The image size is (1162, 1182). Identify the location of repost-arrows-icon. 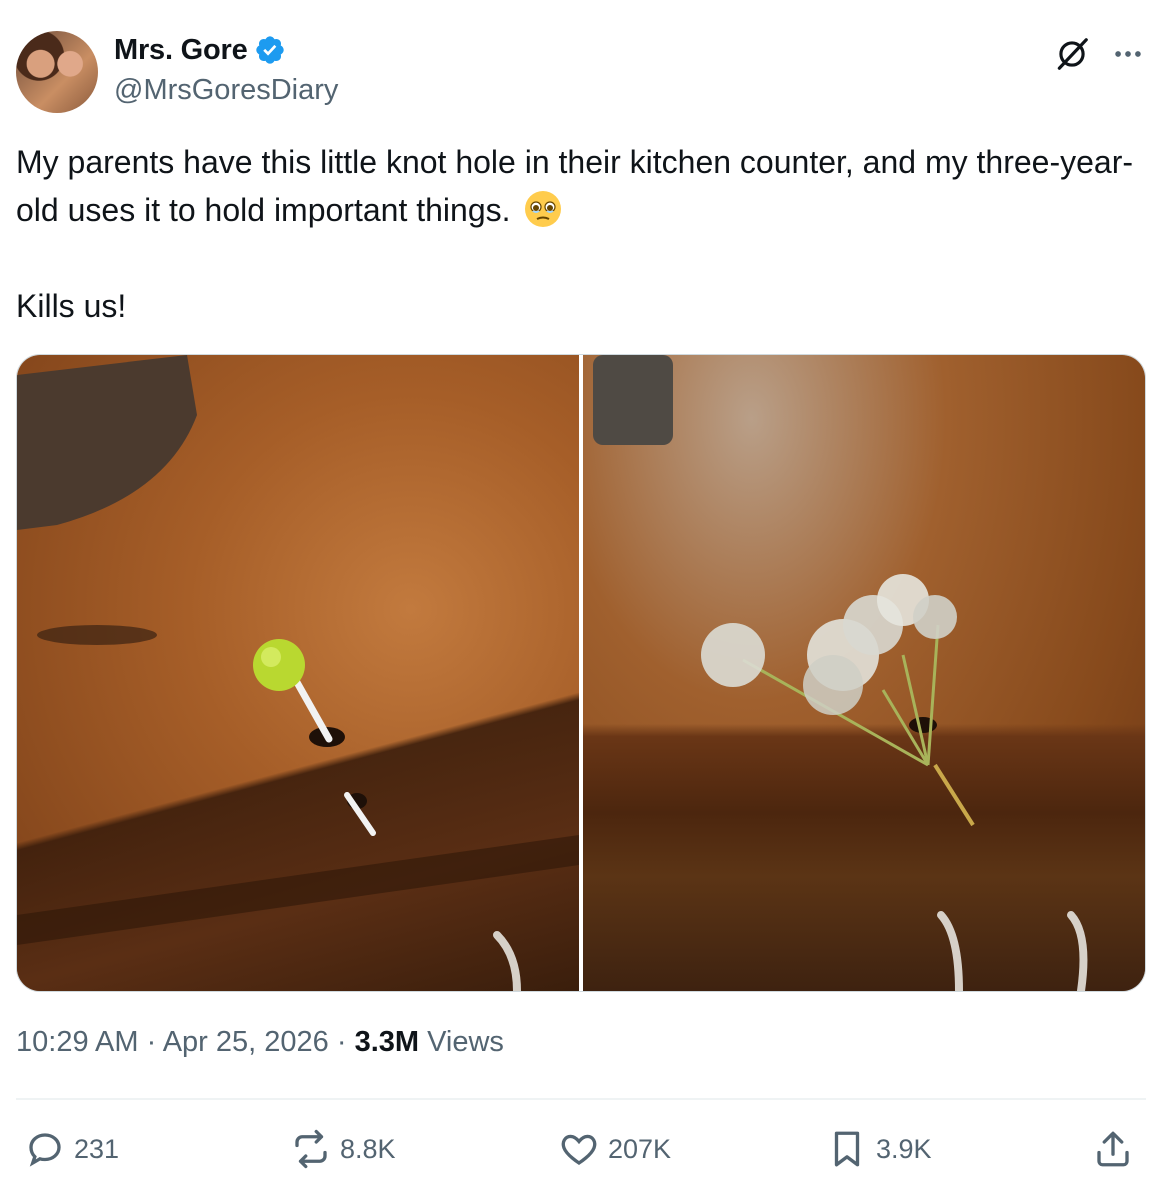
(311, 1149).